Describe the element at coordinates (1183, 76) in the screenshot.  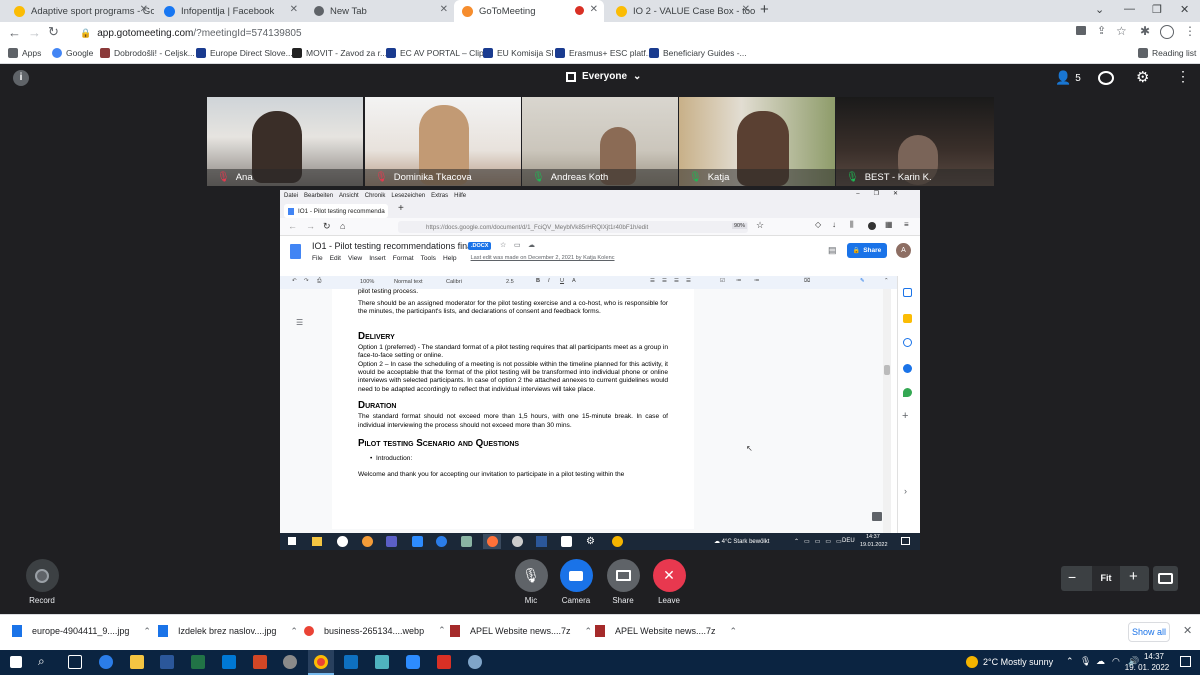
I see `more-icon: ⋮` at that location.